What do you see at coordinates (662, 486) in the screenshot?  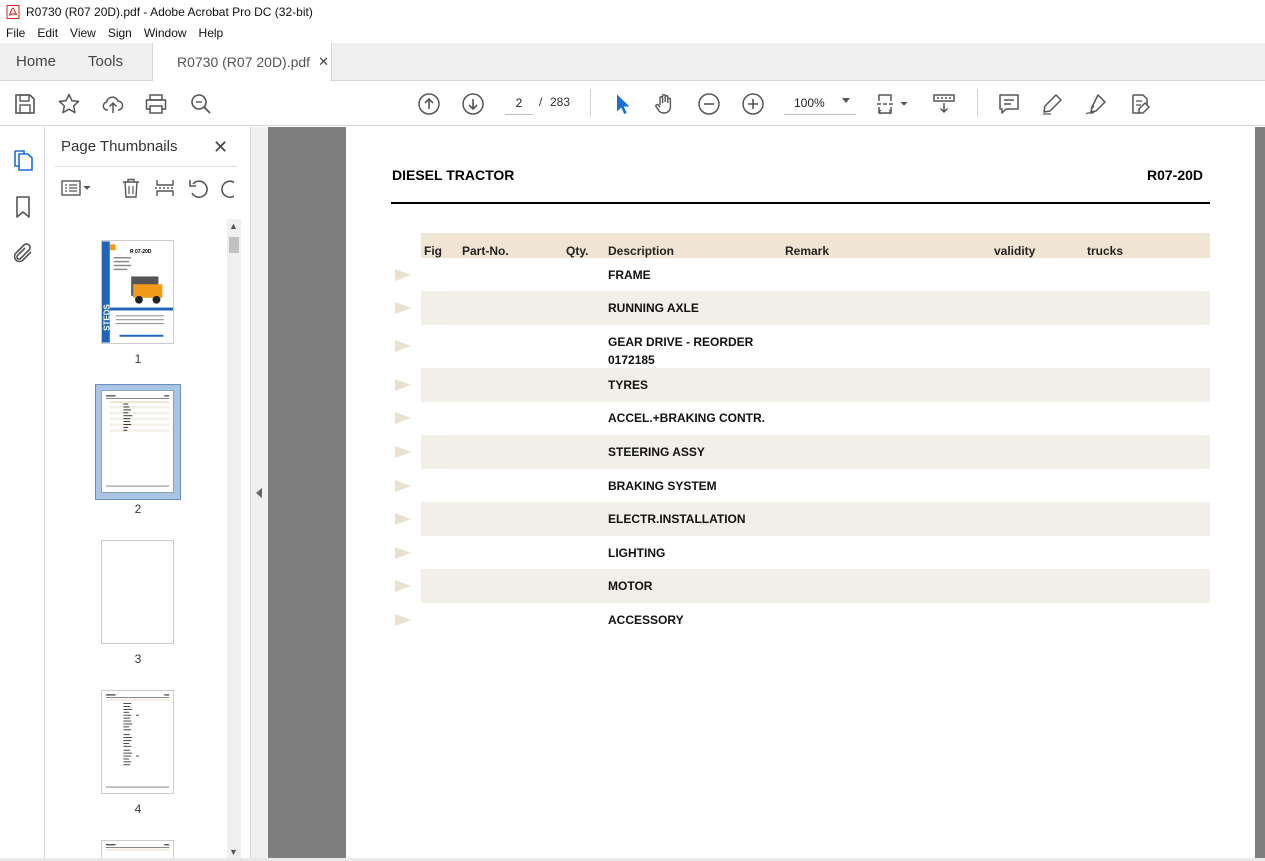 I see `table-row-description: BRAKING SYSTEM` at bounding box center [662, 486].